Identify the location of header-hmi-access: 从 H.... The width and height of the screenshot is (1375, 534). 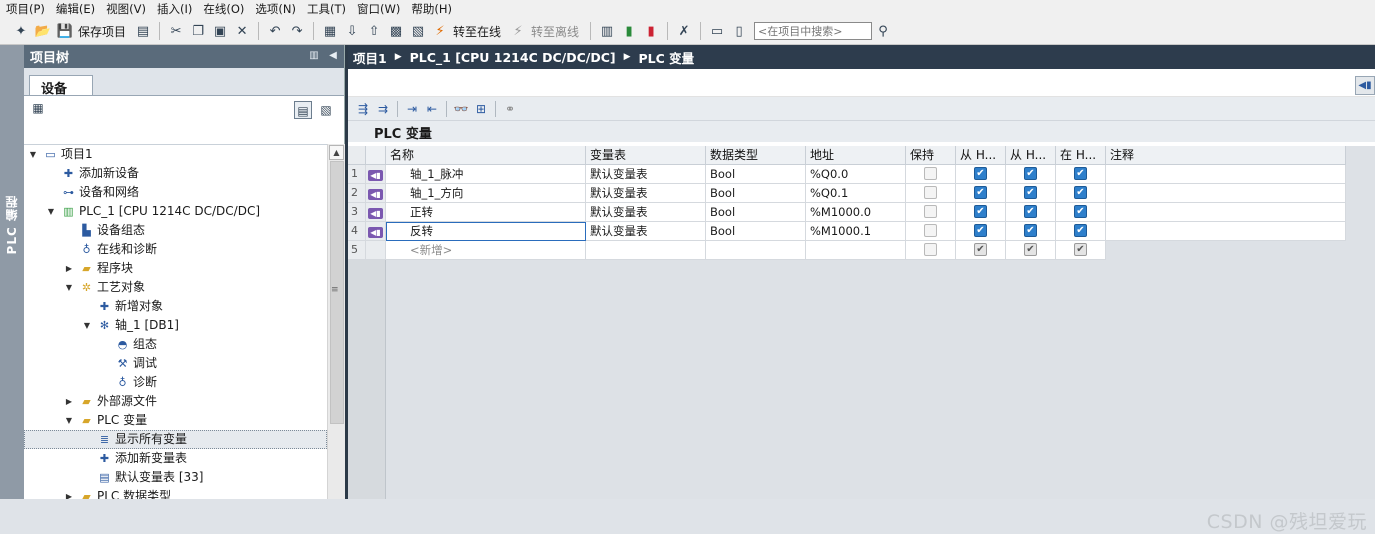
(981, 155).